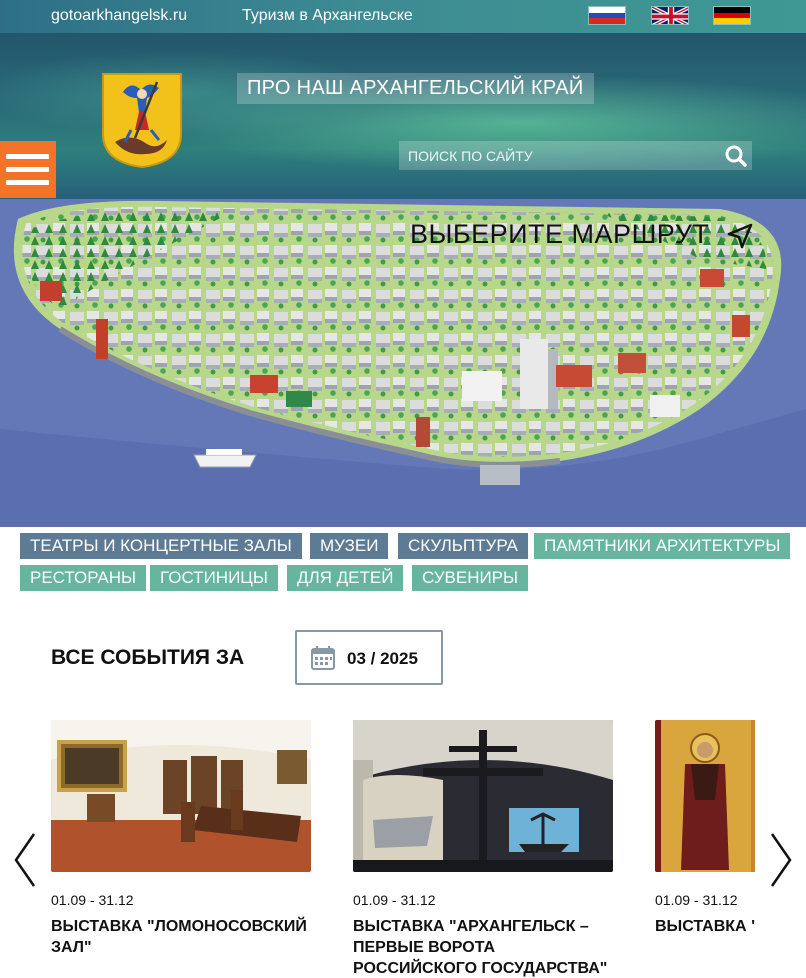 This screenshot has width=806, height=978. I want to click on search-icon, so click(736, 156).